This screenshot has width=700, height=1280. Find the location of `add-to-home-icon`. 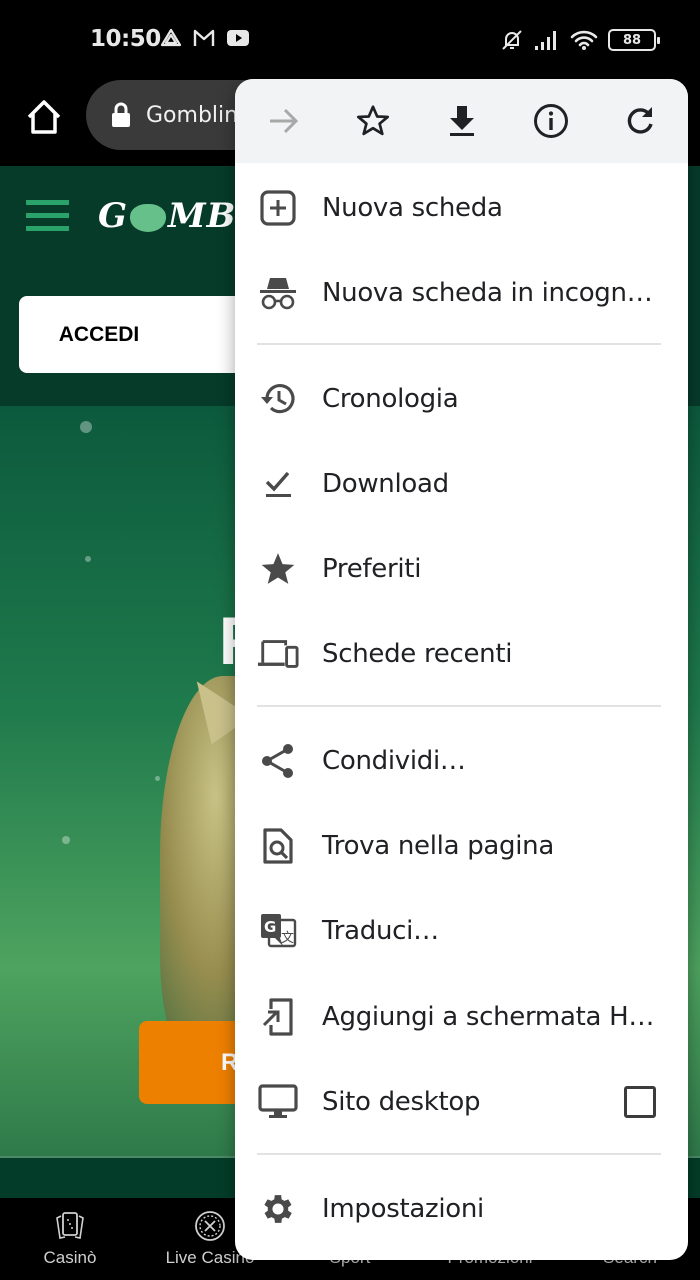

add-to-home-icon is located at coordinates (278, 1017).